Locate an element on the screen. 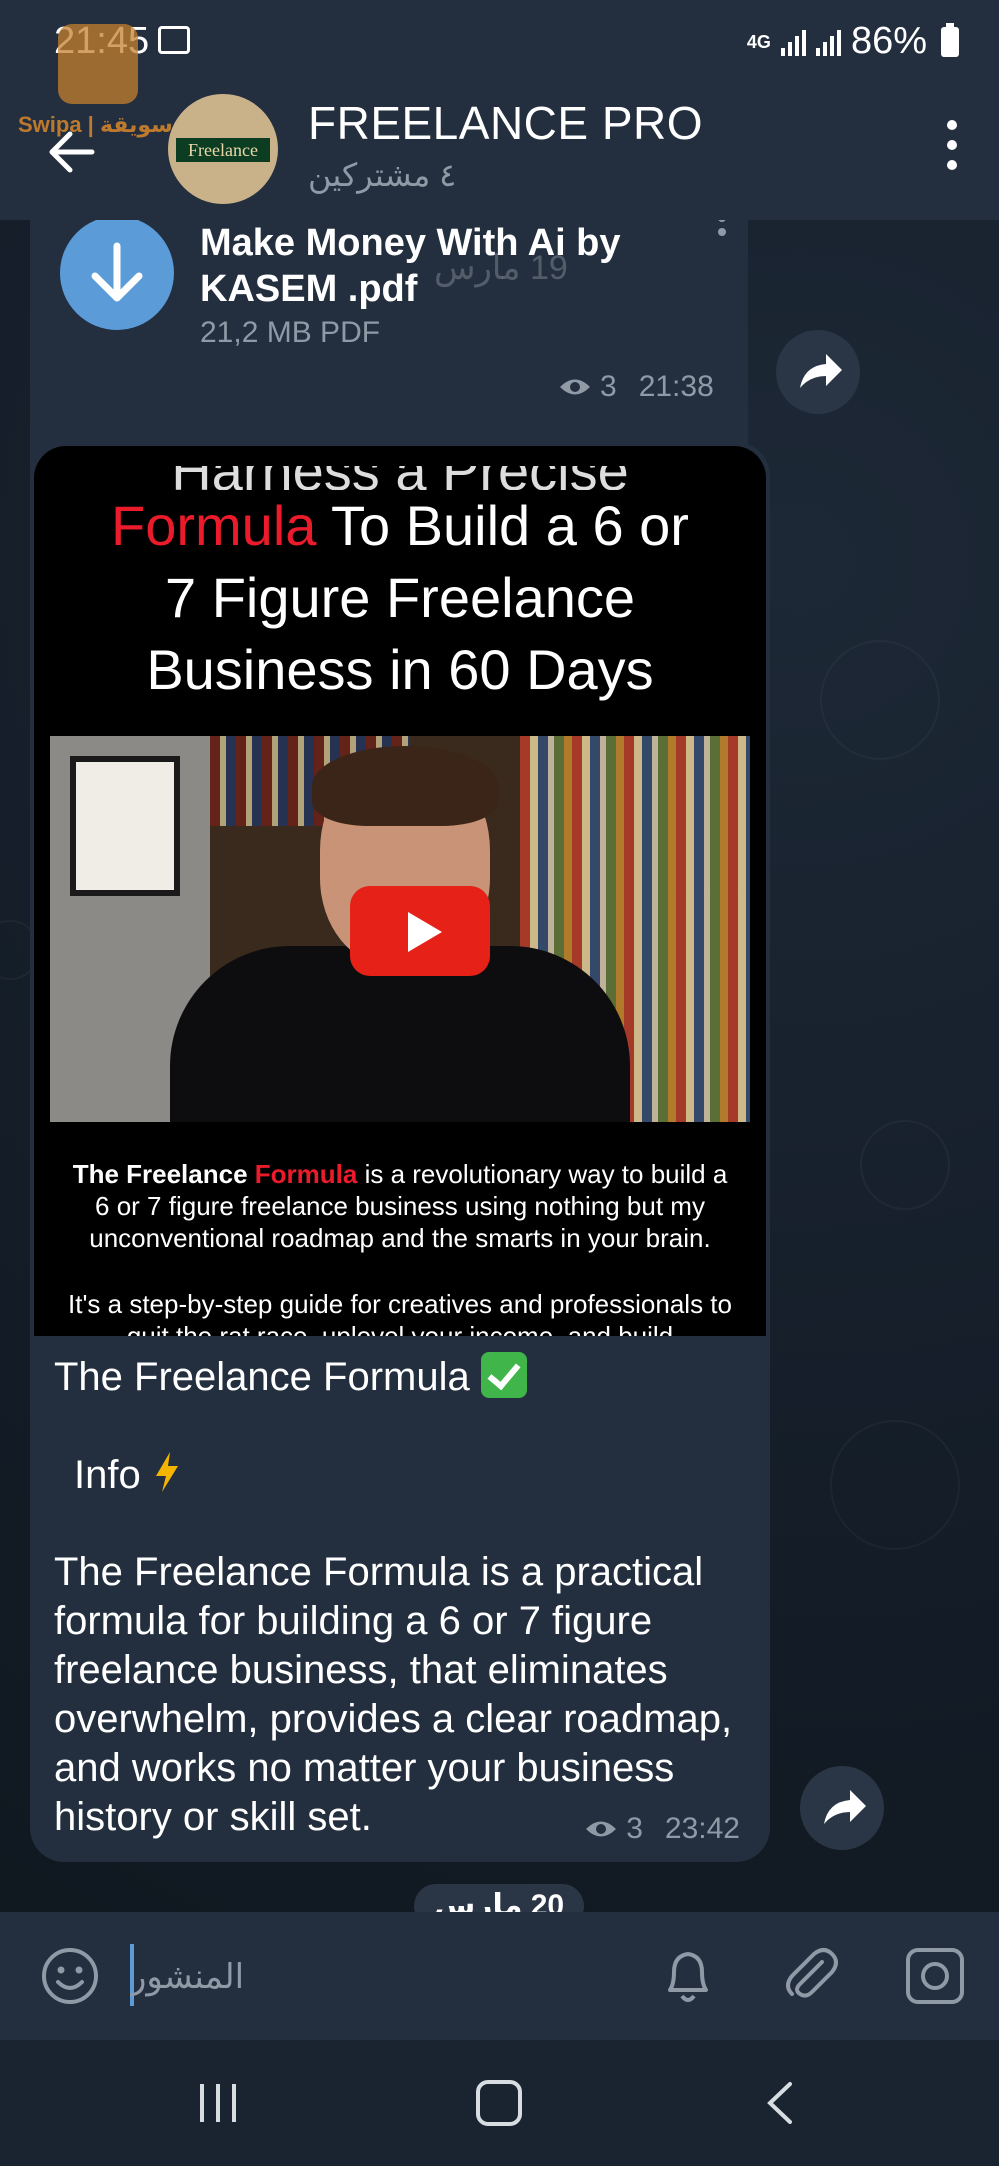 The height and width of the screenshot is (2166, 999). recent-apps-icon is located at coordinates (218, 2103).